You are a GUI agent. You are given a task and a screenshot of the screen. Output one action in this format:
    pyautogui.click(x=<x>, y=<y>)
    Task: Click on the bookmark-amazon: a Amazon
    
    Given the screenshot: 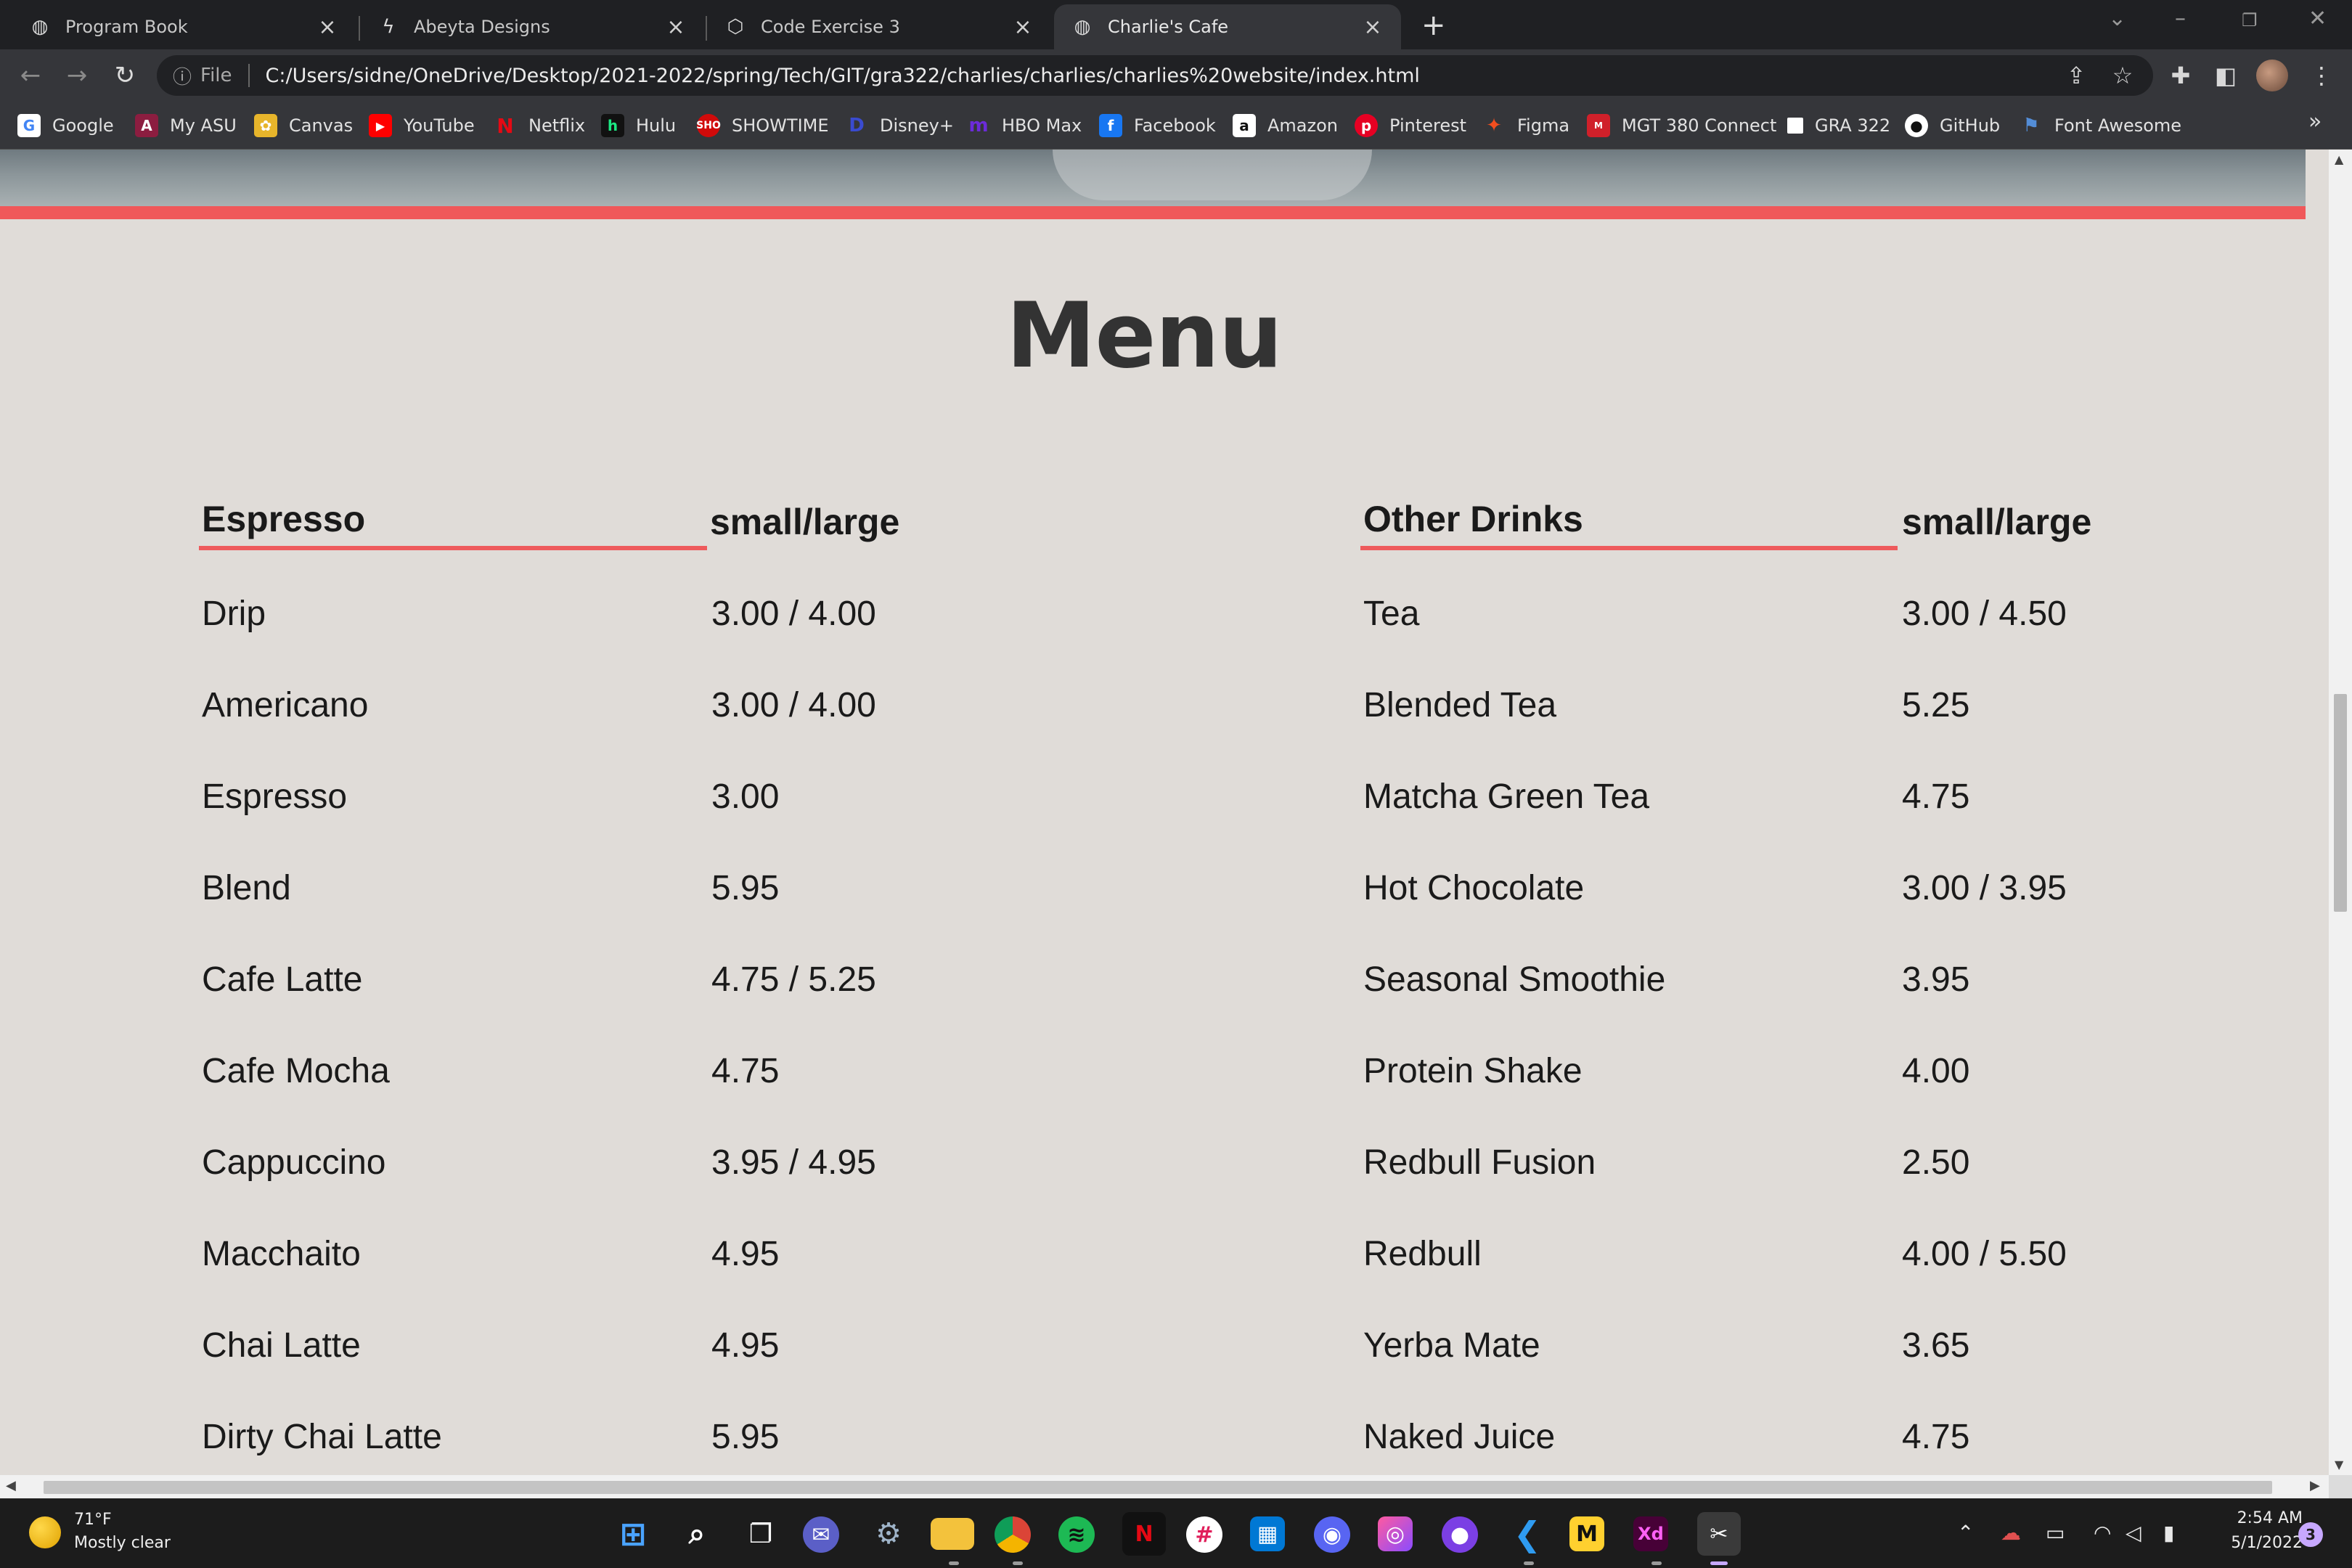 What is the action you would take?
    pyautogui.click(x=1286, y=126)
    